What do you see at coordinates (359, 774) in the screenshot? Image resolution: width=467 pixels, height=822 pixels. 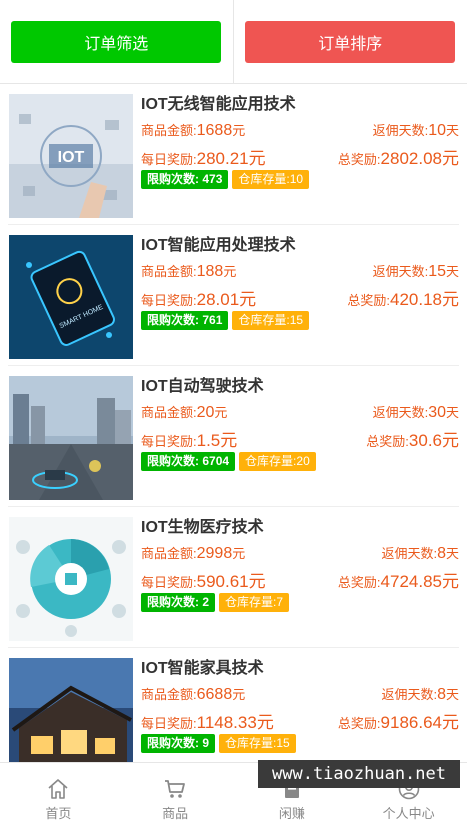 I see `watermark: www.tiaozhuan.net` at bounding box center [359, 774].